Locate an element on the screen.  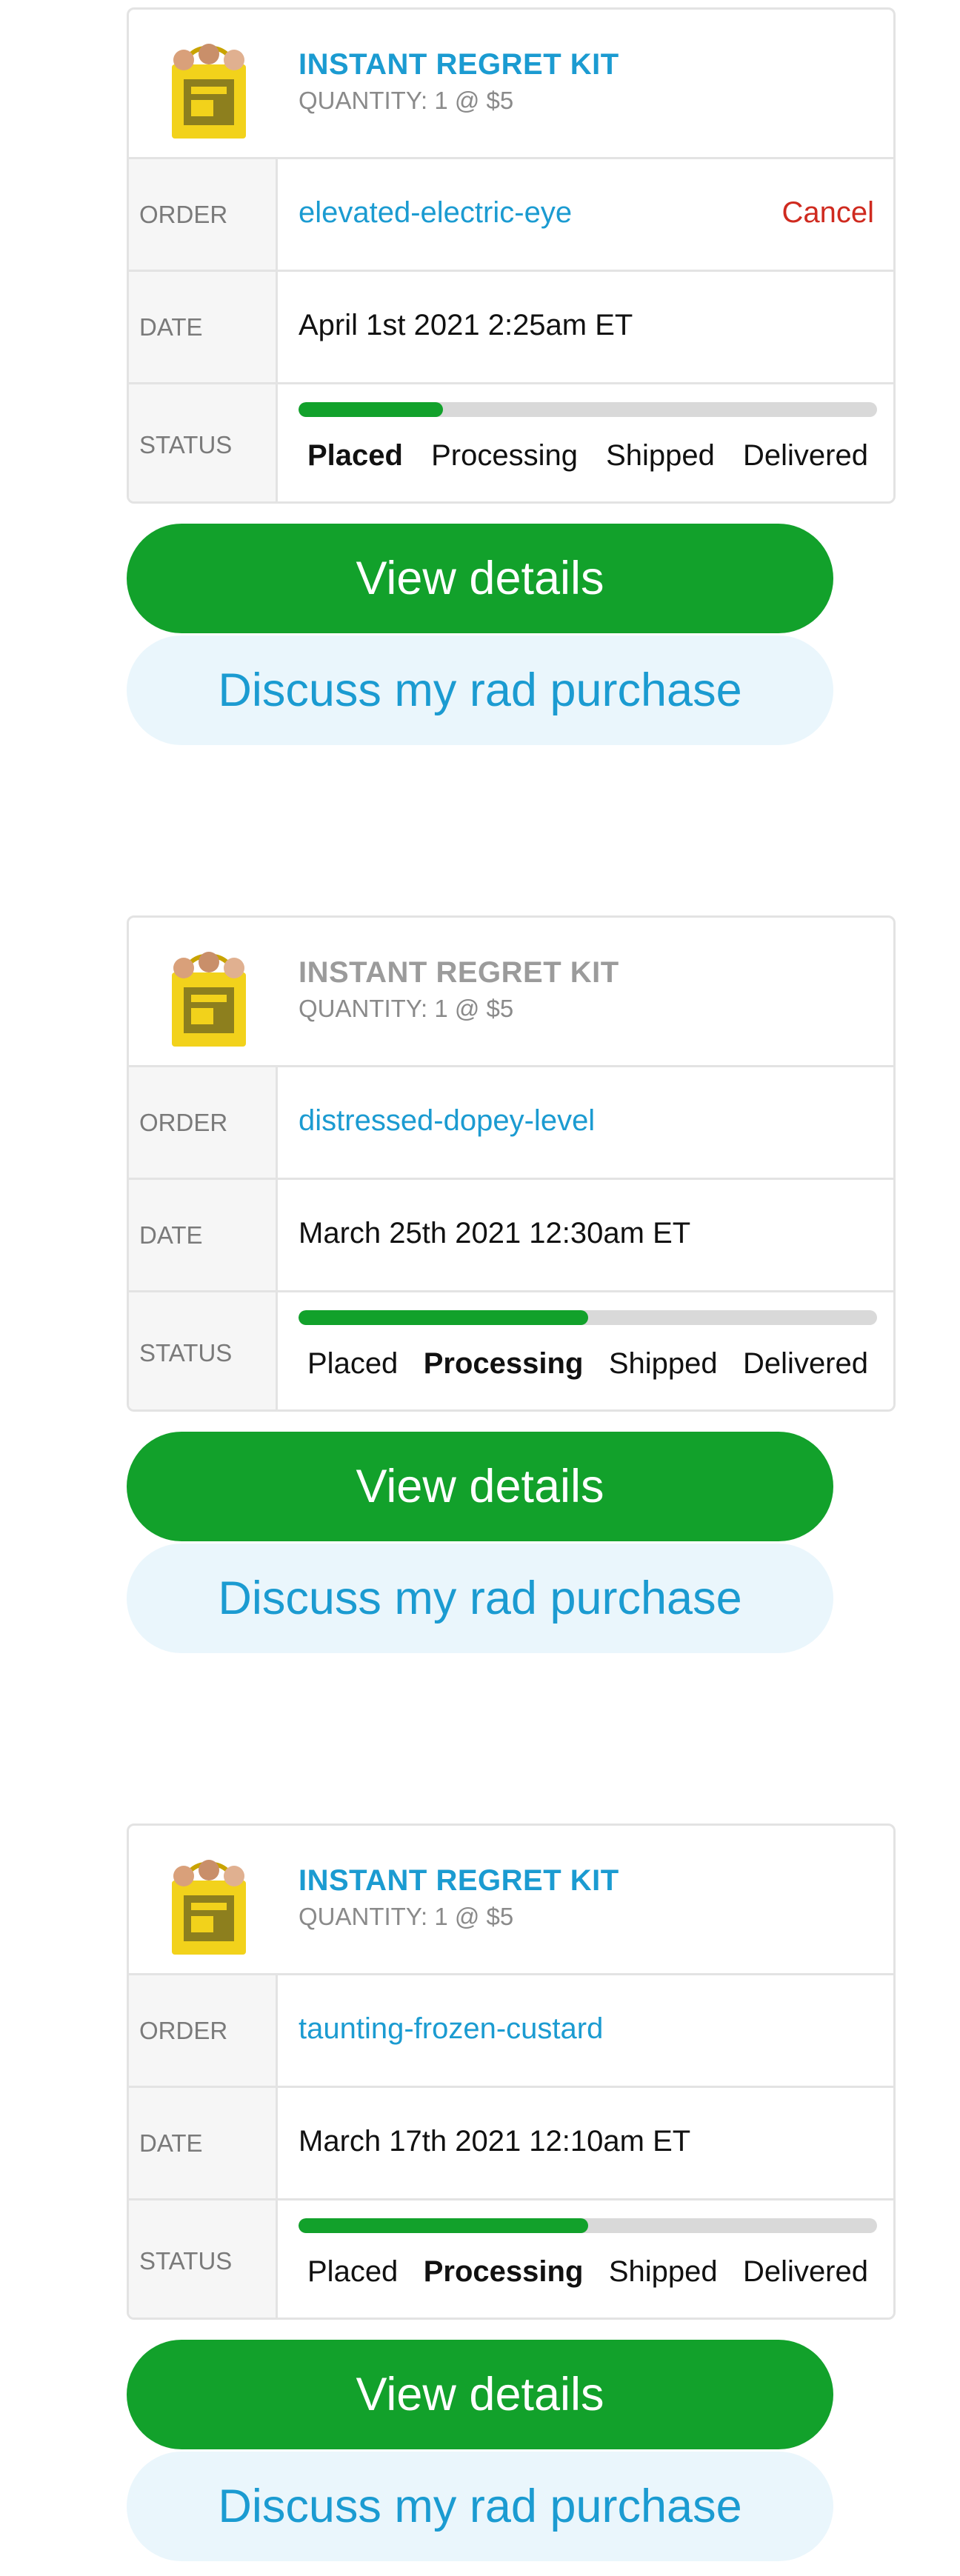
order-row: ORDER elevated-electric-eye Cancel is located at coordinates (511, 215).